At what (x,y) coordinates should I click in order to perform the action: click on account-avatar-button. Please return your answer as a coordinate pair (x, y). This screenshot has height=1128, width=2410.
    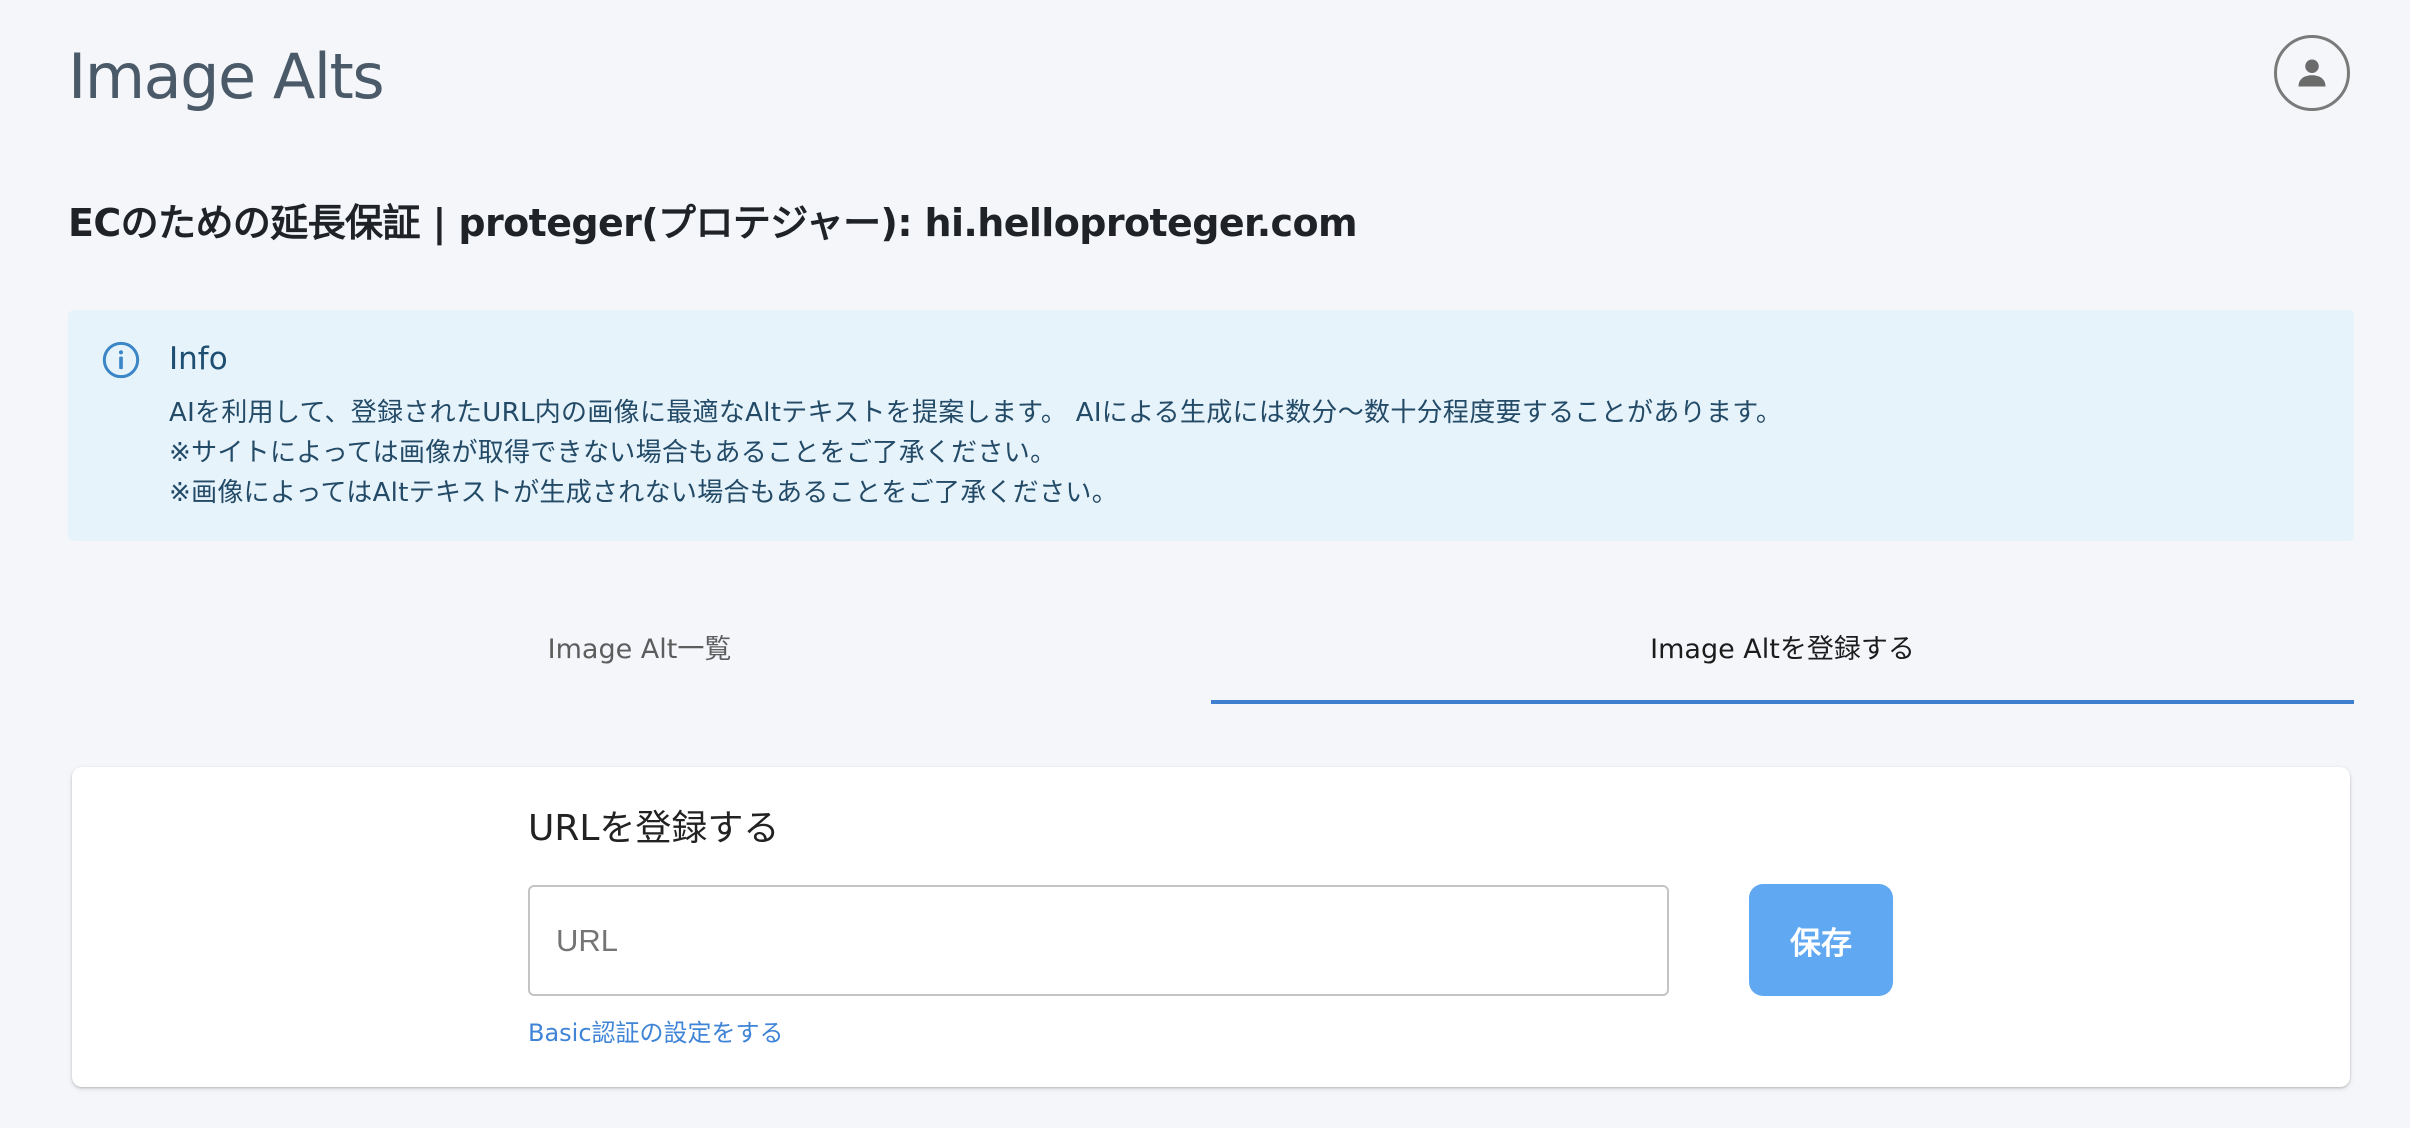
    Looking at the image, I should click on (2312, 73).